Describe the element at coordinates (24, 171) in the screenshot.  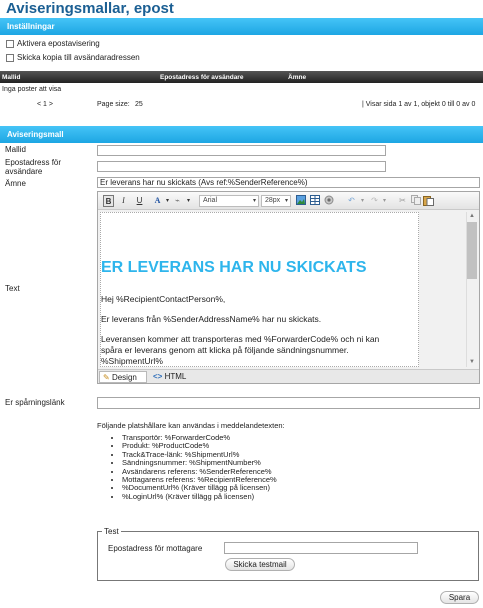
I see `sender-label-line2: avsändare` at that location.